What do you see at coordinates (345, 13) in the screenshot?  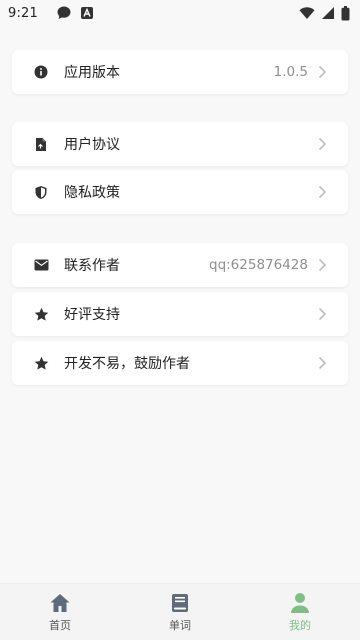 I see `battery-icon` at bounding box center [345, 13].